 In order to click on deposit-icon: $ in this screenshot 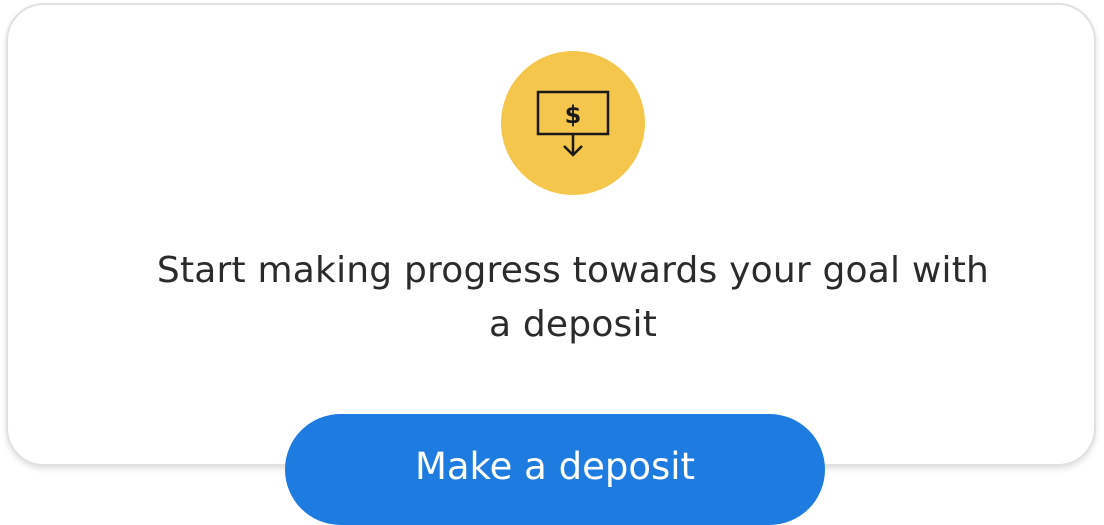, I will do `click(573, 123)`.